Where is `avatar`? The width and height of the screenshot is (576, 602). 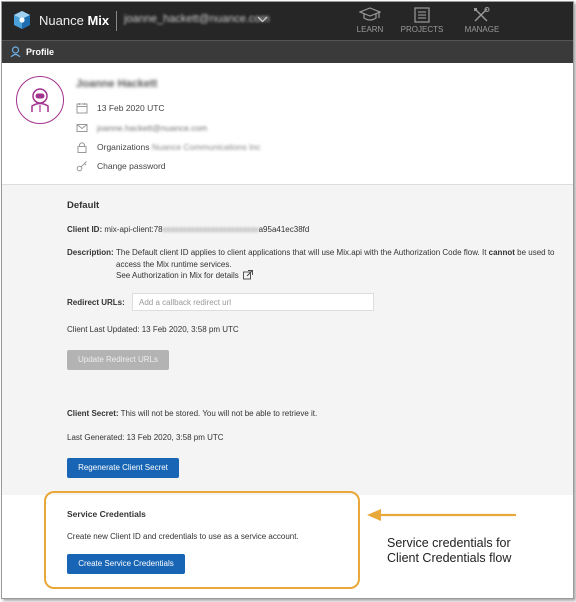 avatar is located at coordinates (40, 100).